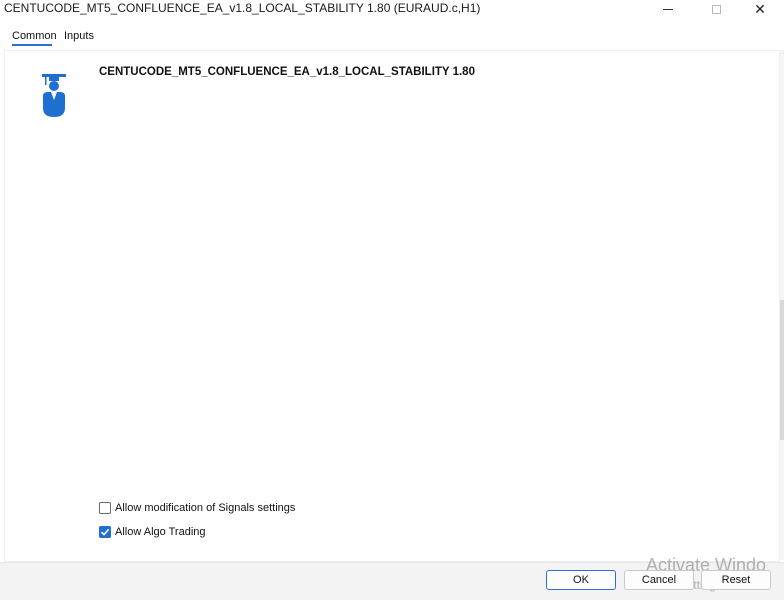 This screenshot has width=784, height=600. I want to click on minimize-icon, so click(668, 9).